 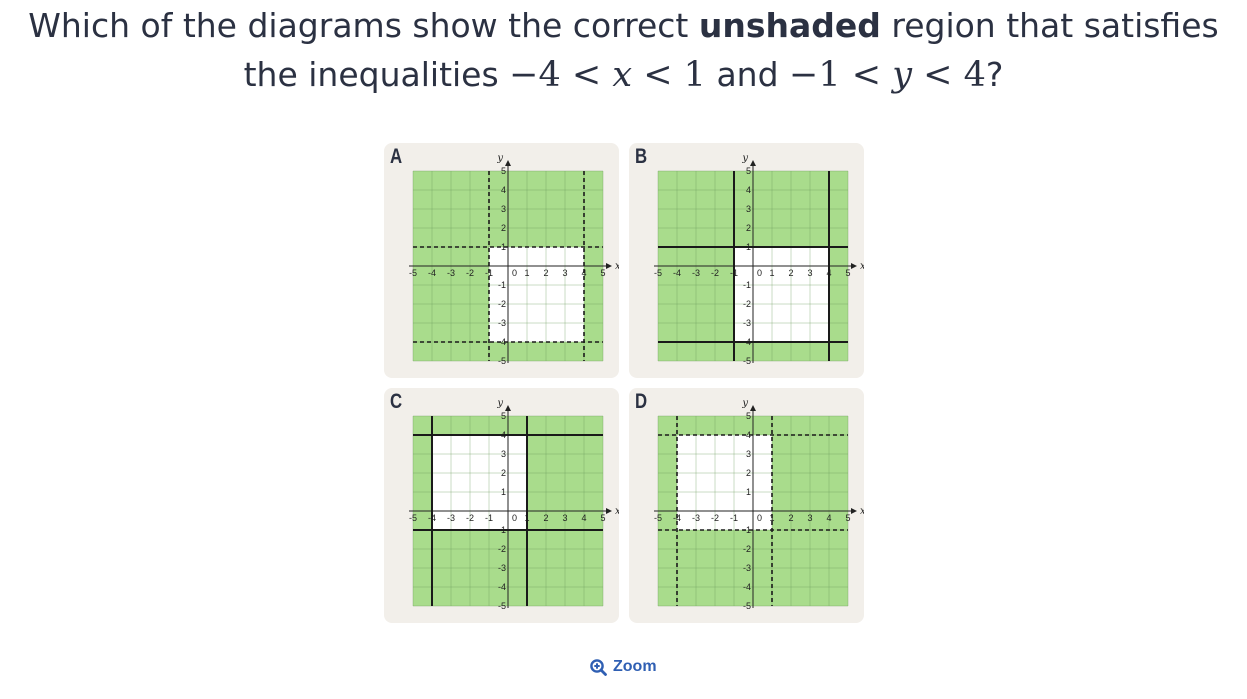 I want to click on diagram-d-graph: -5-5-4-4-3-3-2-2-1-101122334455xy, so click(x=759, y=504).